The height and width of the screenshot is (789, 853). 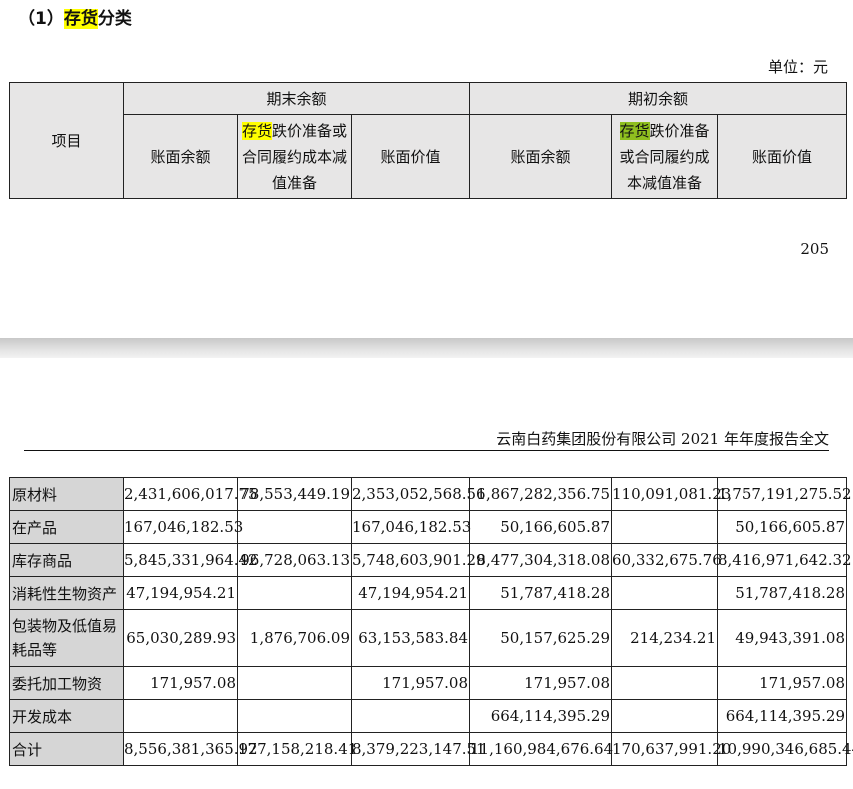 I want to click on title-prefix: （1）, so click(x=41, y=19).